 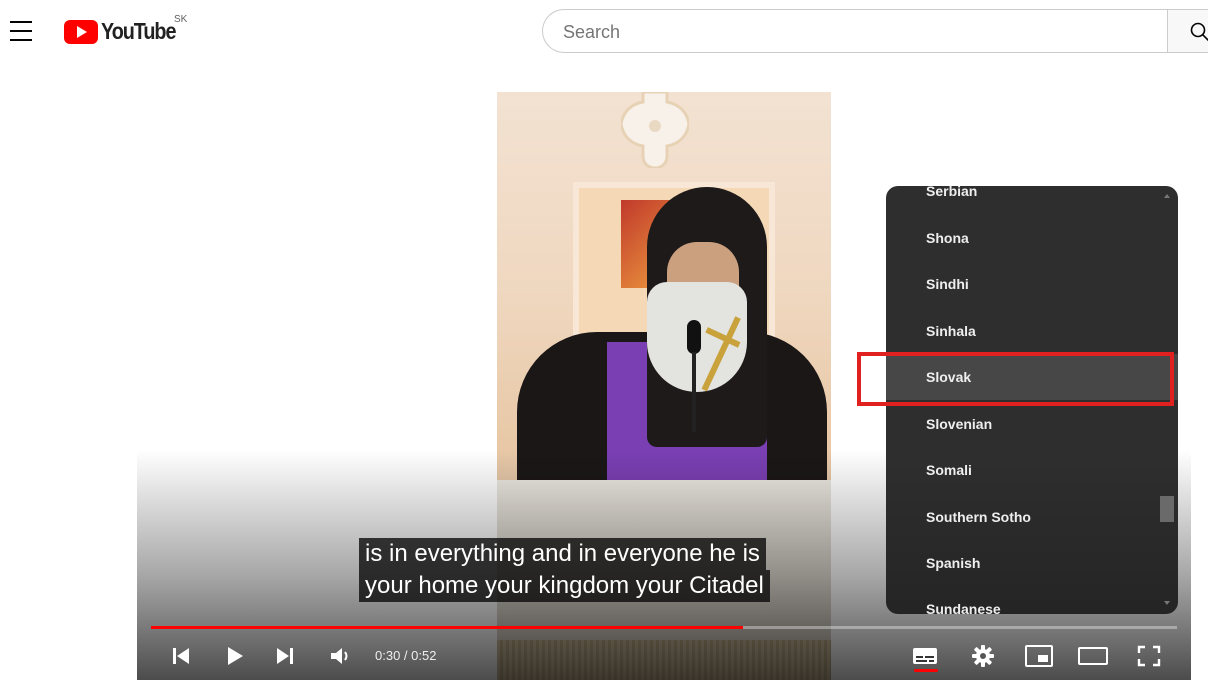 I want to click on subtitles-button, so click(x=925, y=656).